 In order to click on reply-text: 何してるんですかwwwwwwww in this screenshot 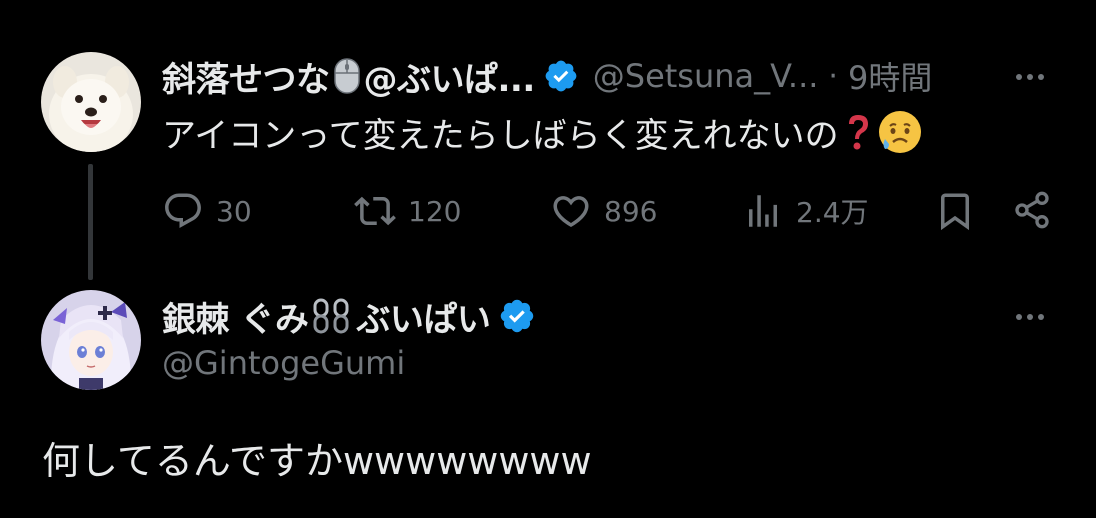, I will do `click(317, 461)`.